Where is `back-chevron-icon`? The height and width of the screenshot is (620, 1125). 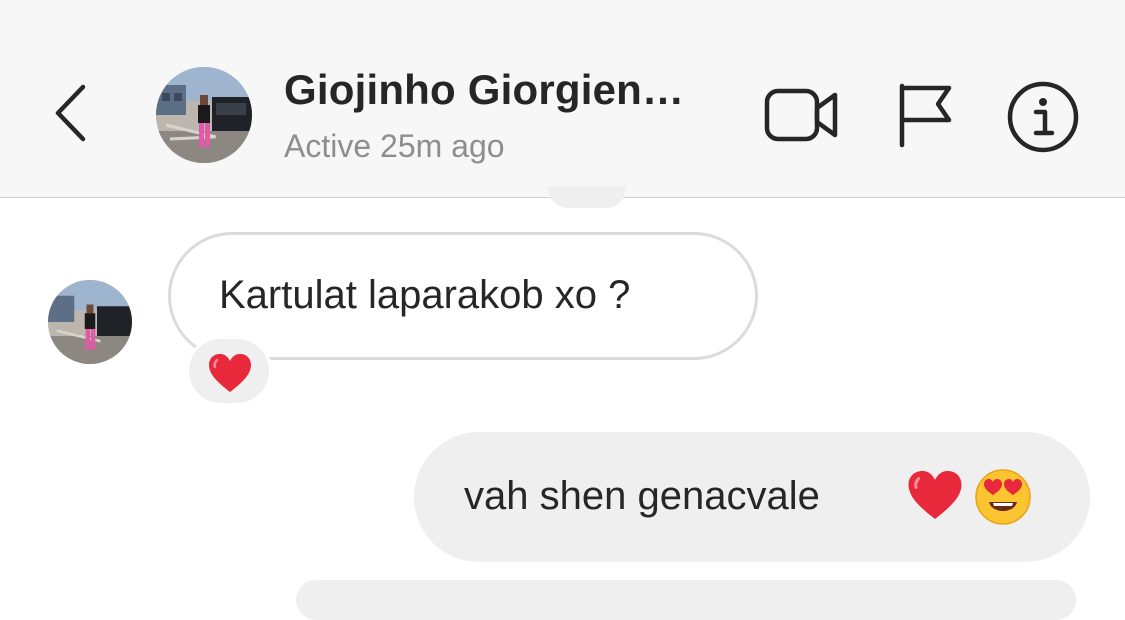 back-chevron-icon is located at coordinates (70, 113).